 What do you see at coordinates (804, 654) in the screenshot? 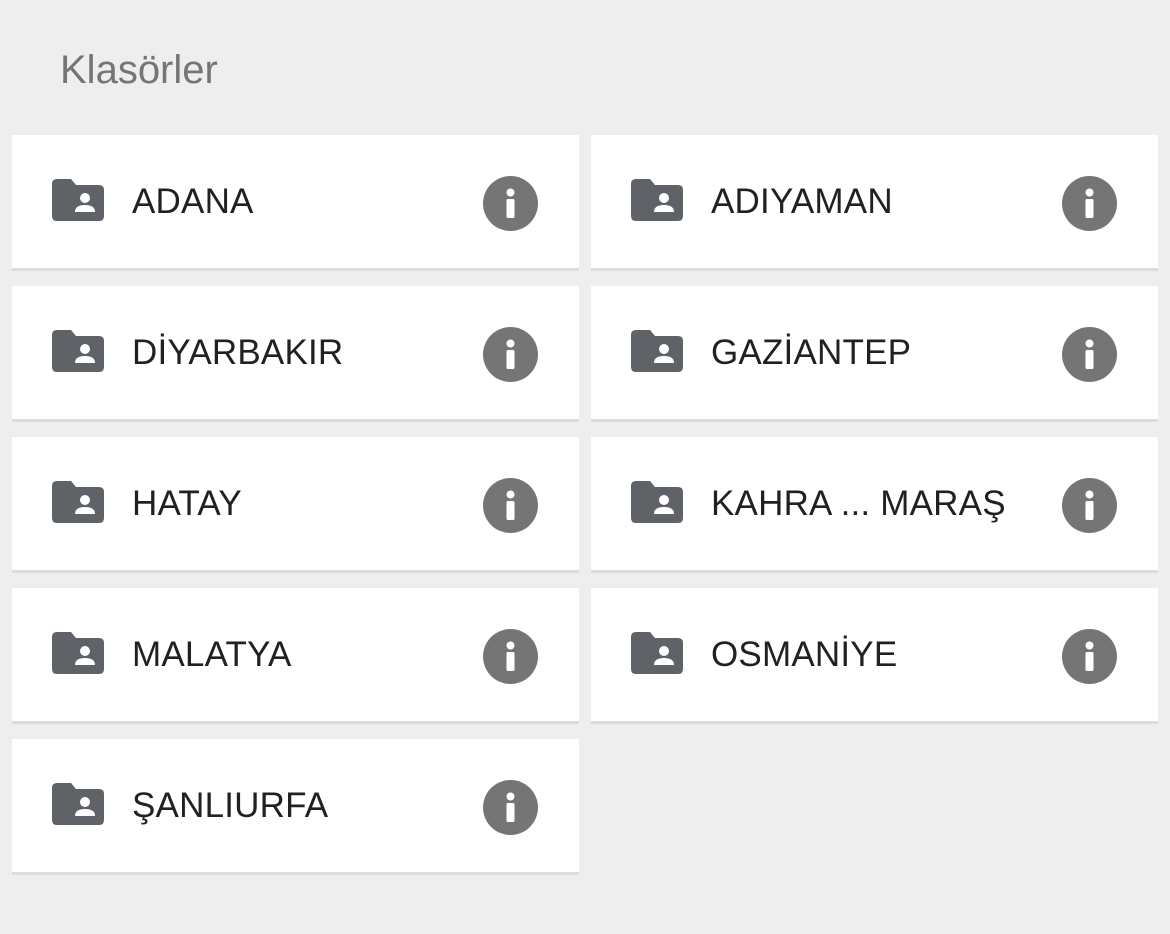
I see `folder-name: OSMANİYE` at bounding box center [804, 654].